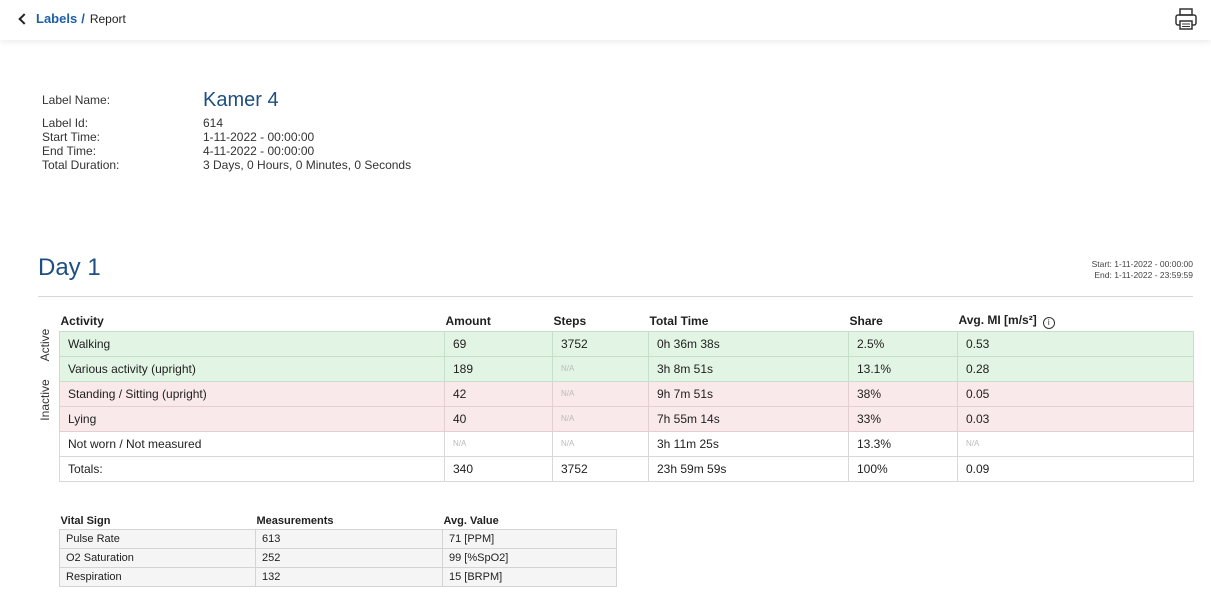  I want to click on column-header: Activity, so click(82, 321).